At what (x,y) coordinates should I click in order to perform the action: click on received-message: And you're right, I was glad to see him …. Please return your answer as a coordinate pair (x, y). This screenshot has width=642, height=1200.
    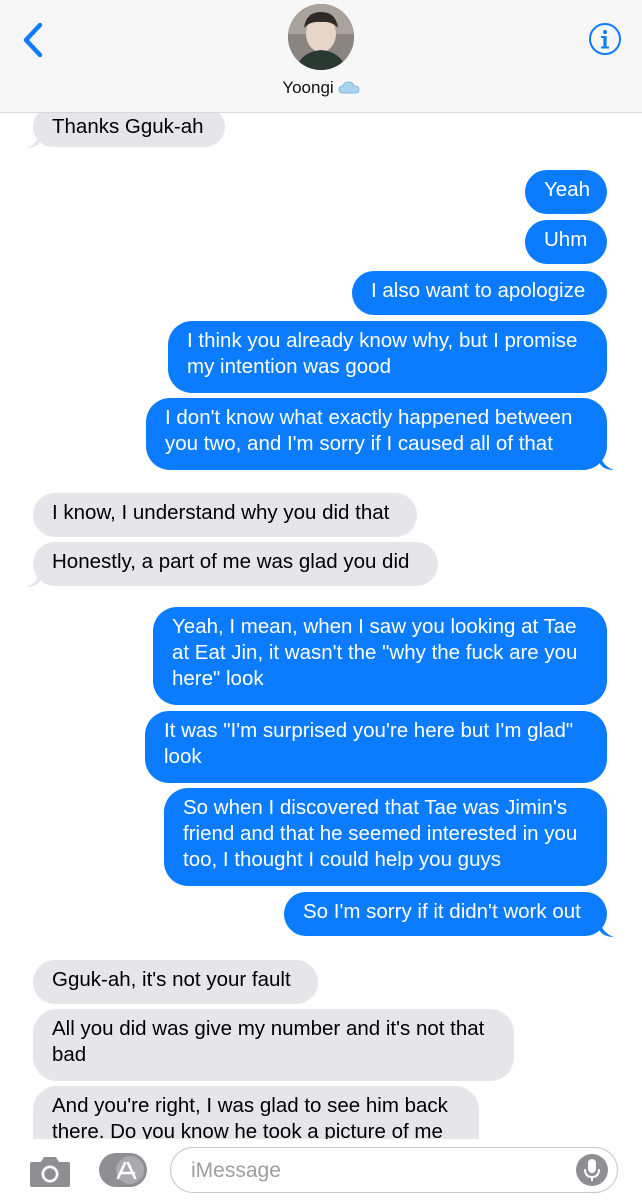
    Looking at the image, I should click on (256, 1112).